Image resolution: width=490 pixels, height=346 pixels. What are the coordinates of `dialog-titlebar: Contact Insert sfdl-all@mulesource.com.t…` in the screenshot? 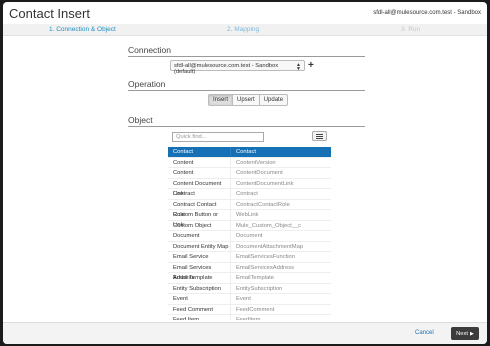 It's located at (245, 13).